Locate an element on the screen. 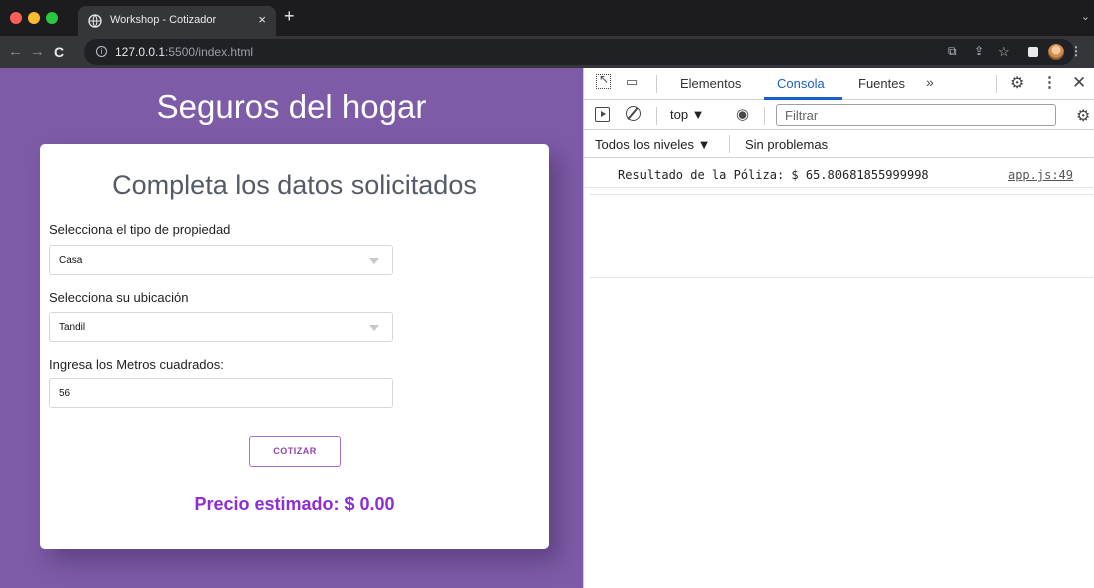 The width and height of the screenshot is (1094, 588). square-meters-label: Ingresa los Metros cuadrados: is located at coordinates (136, 364).